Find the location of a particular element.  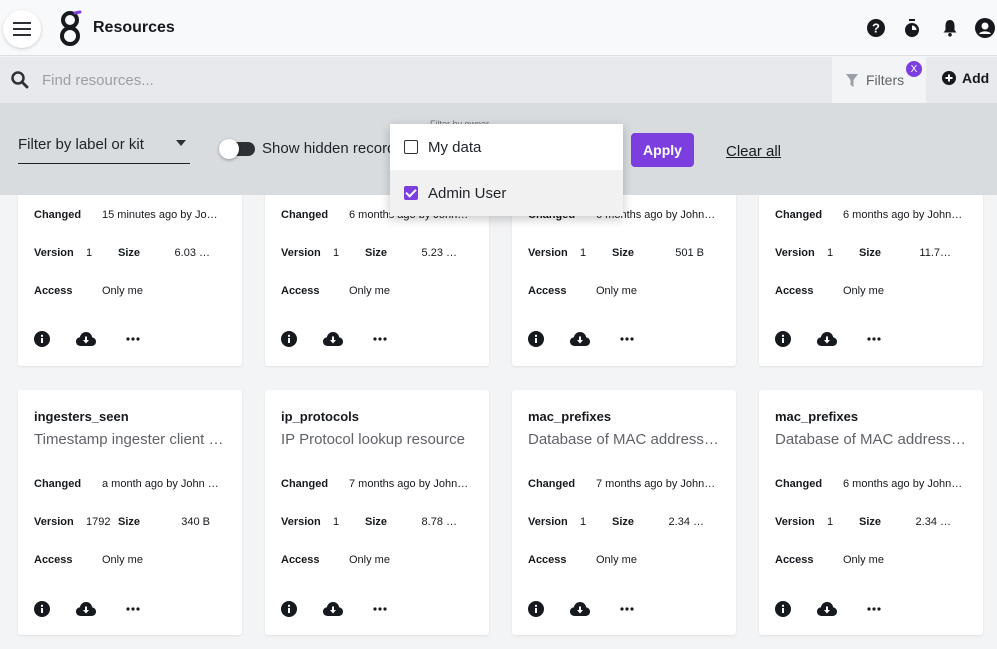

account-icon is located at coordinates (985, 28).